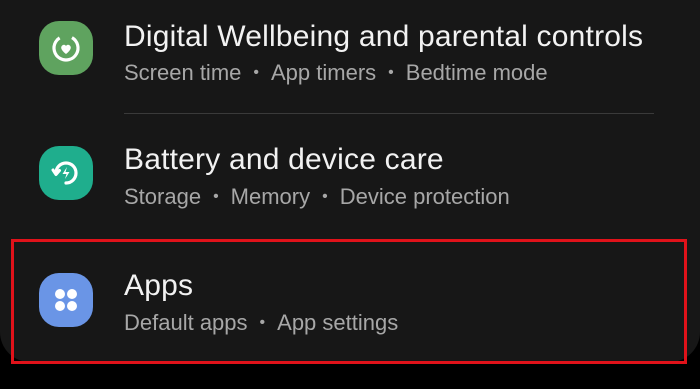 The image size is (700, 389). What do you see at coordinates (66, 173) in the screenshot?
I see `device-care-icon` at bounding box center [66, 173].